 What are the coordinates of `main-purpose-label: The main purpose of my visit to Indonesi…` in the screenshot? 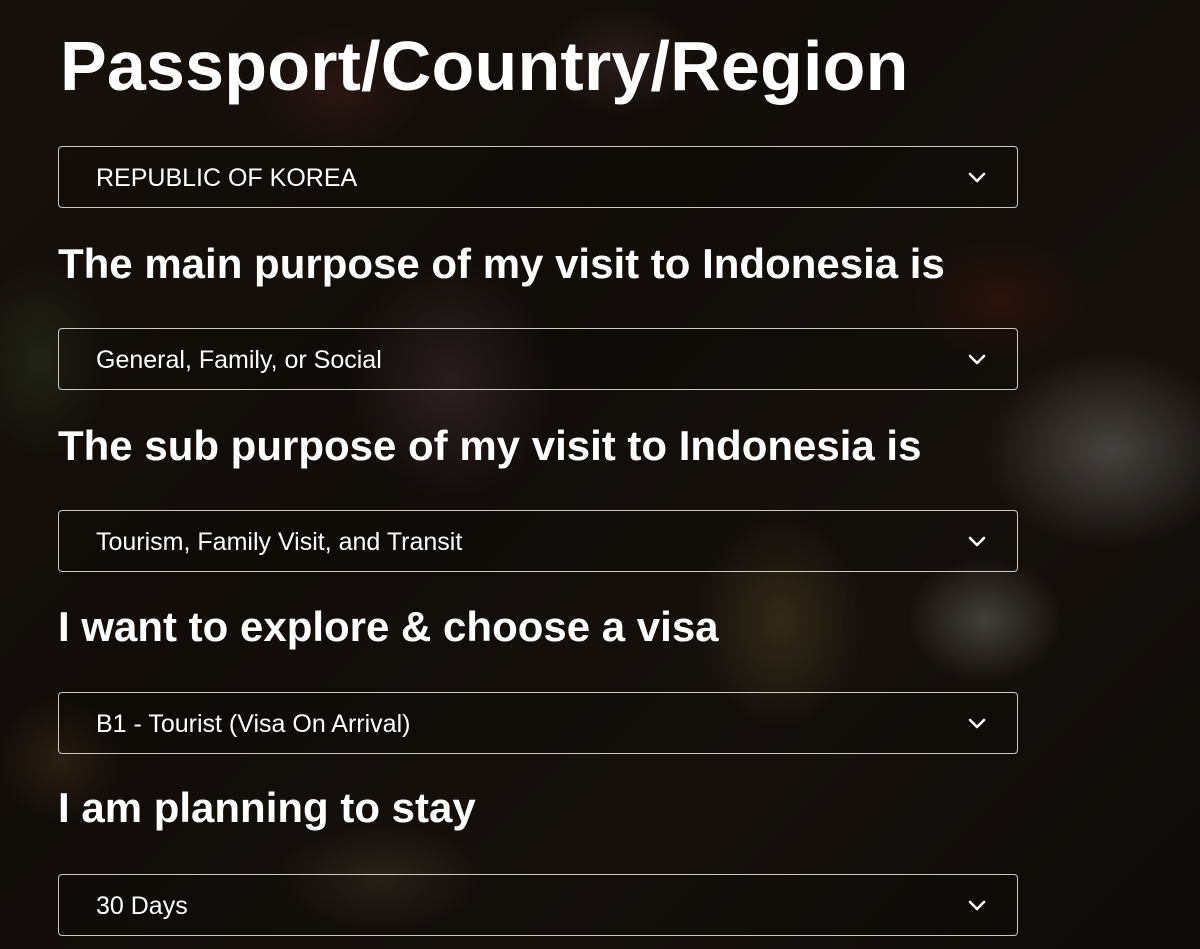 It's located at (501, 263).